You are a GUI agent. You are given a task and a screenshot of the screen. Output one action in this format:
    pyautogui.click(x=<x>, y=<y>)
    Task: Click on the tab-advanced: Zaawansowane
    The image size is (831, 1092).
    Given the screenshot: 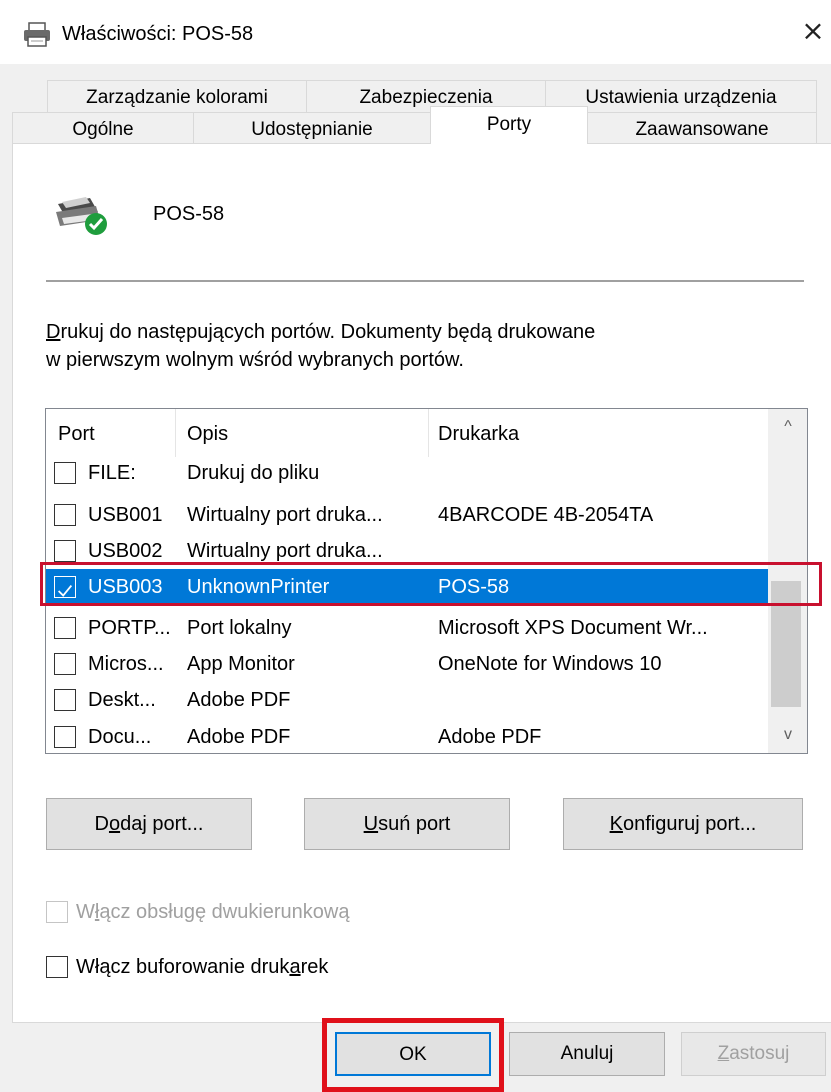 What is the action you would take?
    pyautogui.click(x=702, y=129)
    